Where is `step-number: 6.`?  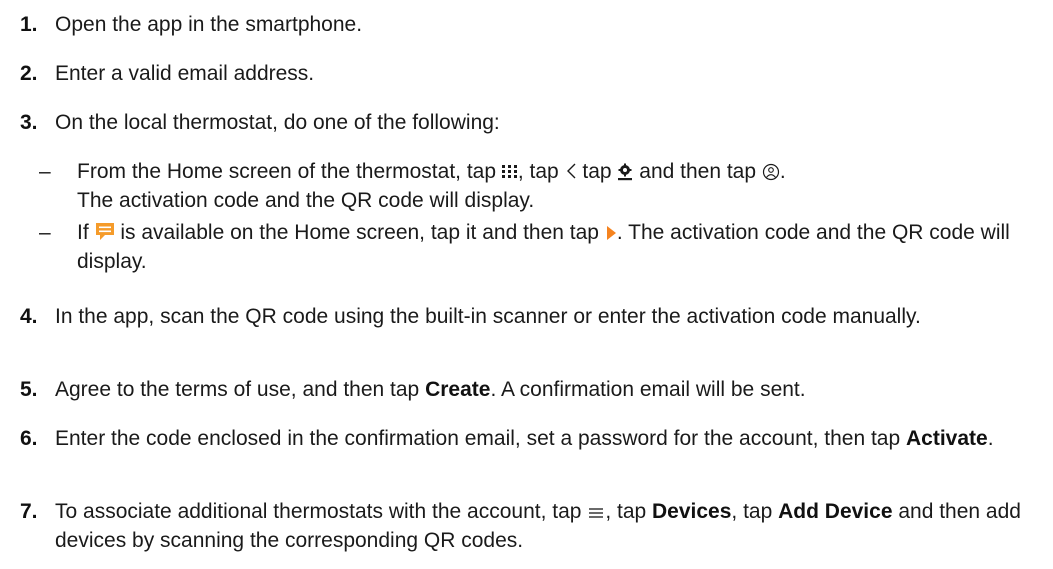
step-number: 6. is located at coordinates (29, 438).